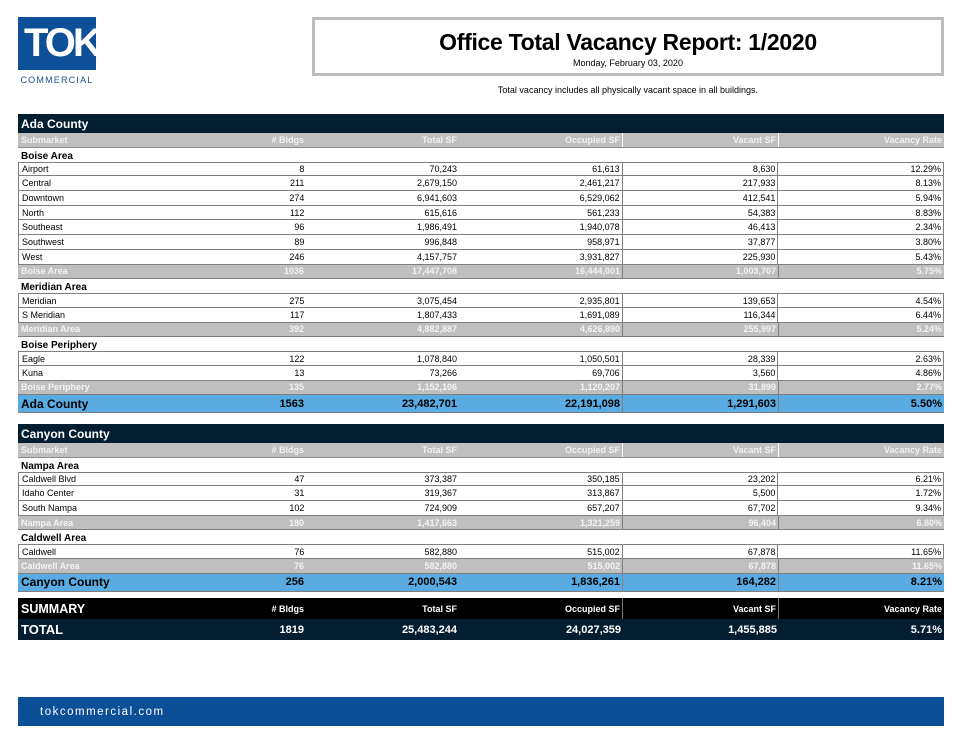 The height and width of the screenshot is (741, 967). What do you see at coordinates (928, 507) in the screenshot?
I see `table-row-cell: 9.34%` at bounding box center [928, 507].